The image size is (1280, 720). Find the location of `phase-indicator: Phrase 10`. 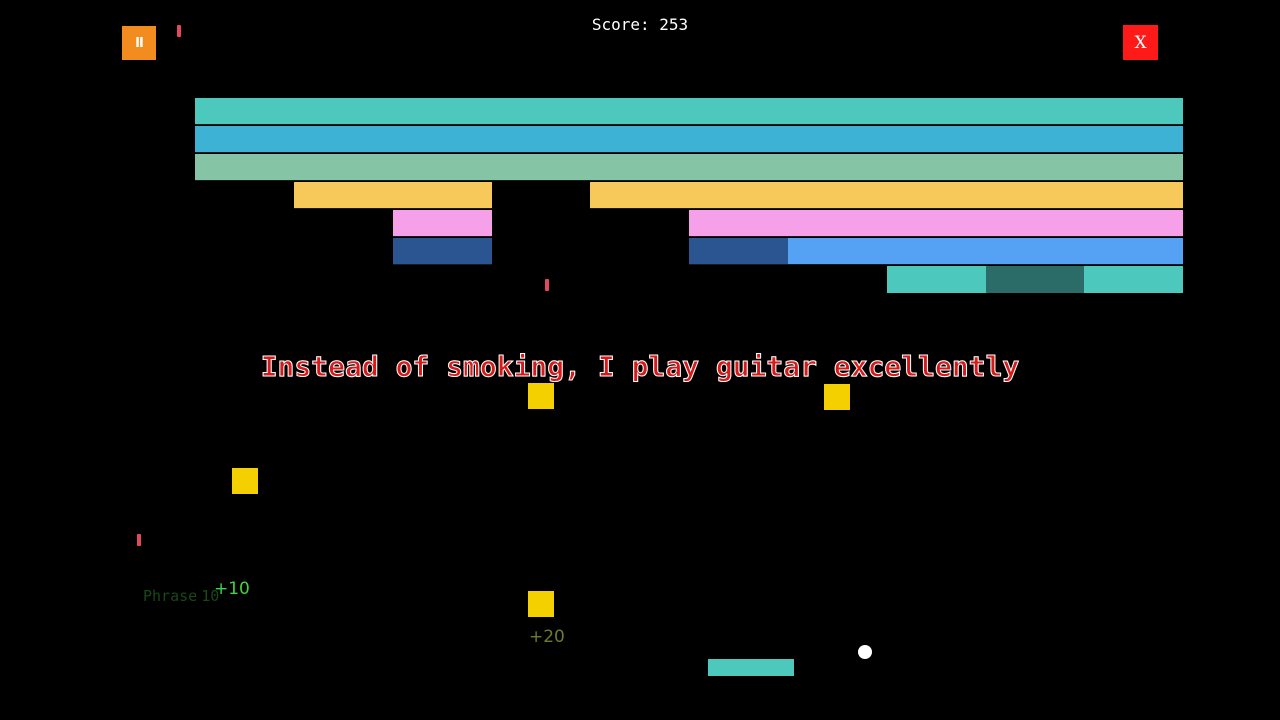

phase-indicator: Phrase 10 is located at coordinates (181, 596).